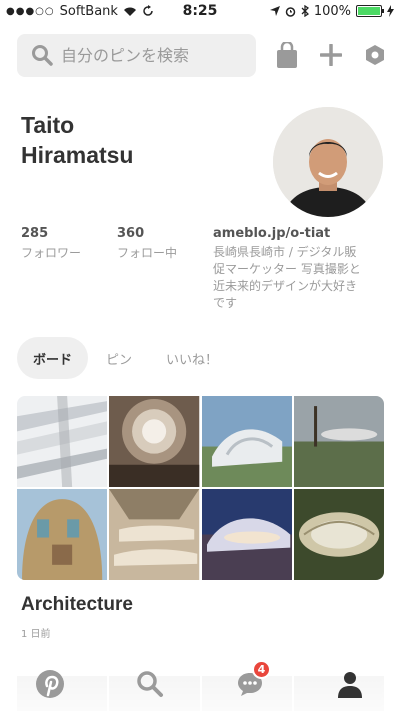 This screenshot has width=400, height=711. I want to click on bluetooth-icon, so click(305, 11).